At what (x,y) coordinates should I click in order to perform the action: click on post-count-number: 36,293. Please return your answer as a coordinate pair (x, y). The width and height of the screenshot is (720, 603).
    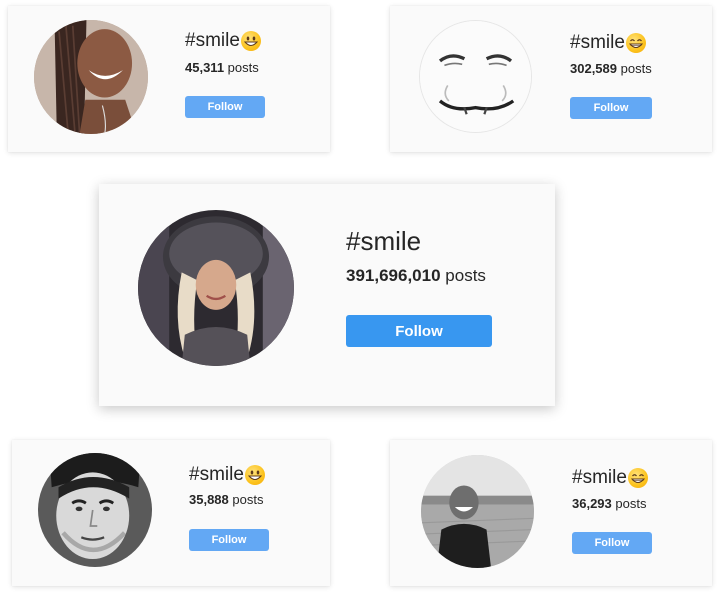
    Looking at the image, I should click on (592, 503).